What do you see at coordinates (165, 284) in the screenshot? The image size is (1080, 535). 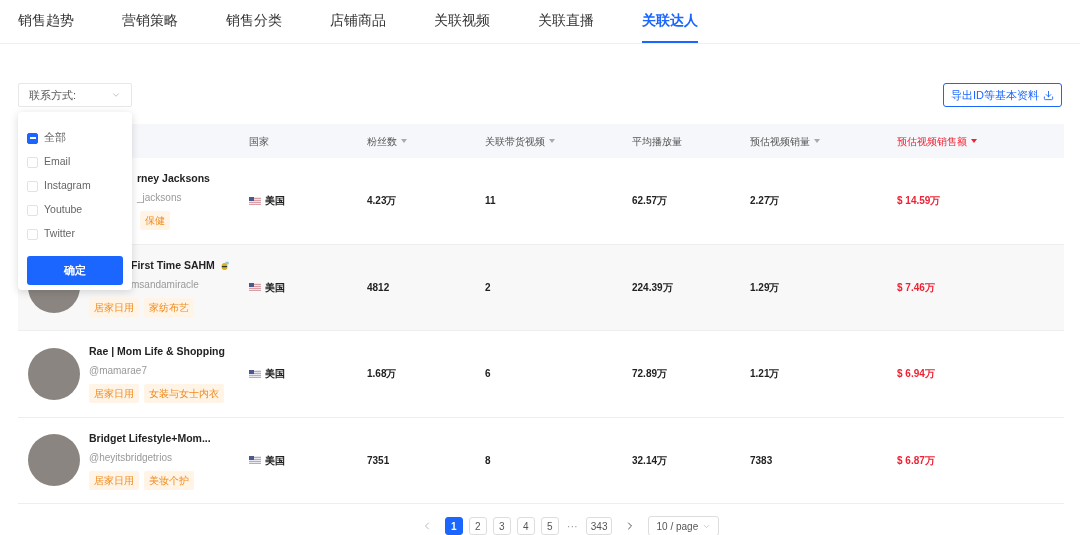 I see `creator-handle: msandamiracle` at bounding box center [165, 284].